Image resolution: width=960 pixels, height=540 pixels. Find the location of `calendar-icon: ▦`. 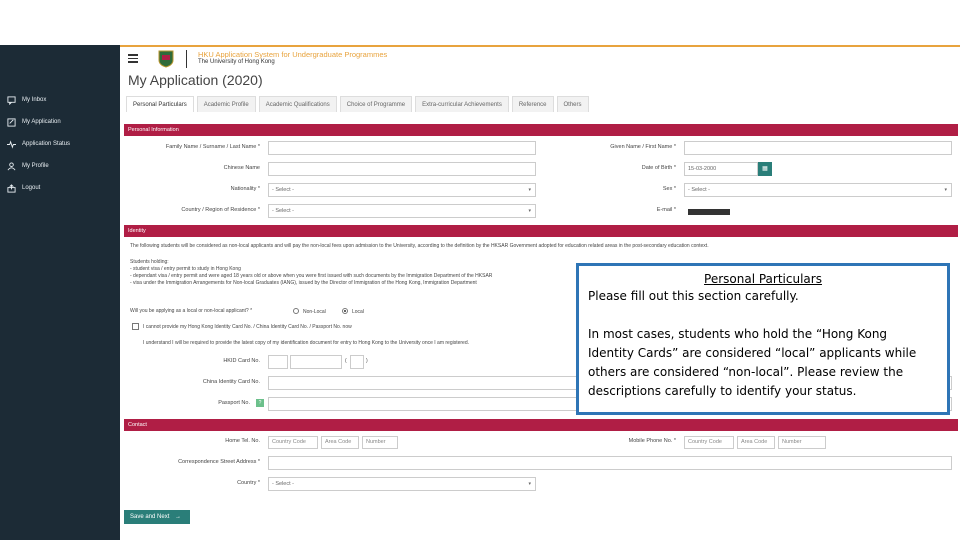

calendar-icon: ▦ is located at coordinates (765, 169).